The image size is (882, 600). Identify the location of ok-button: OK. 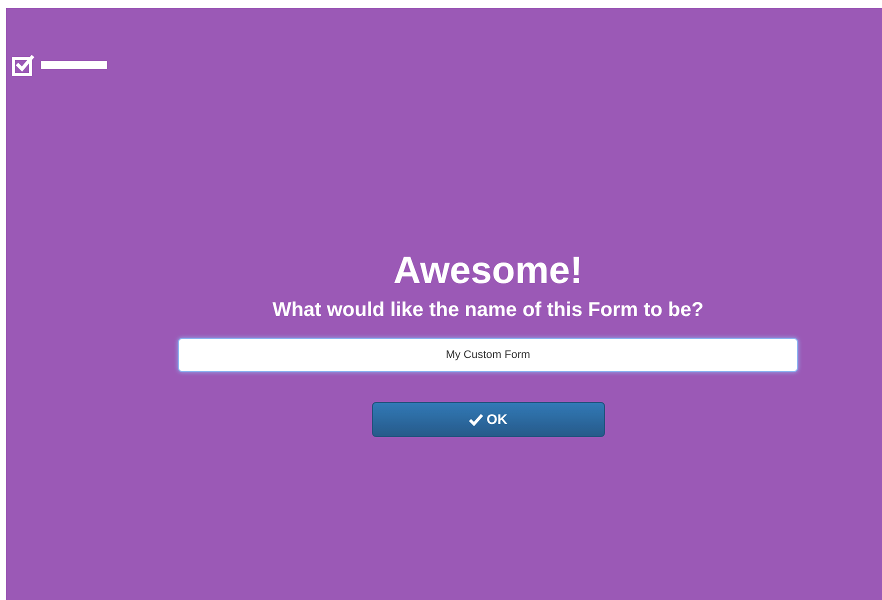
(488, 419).